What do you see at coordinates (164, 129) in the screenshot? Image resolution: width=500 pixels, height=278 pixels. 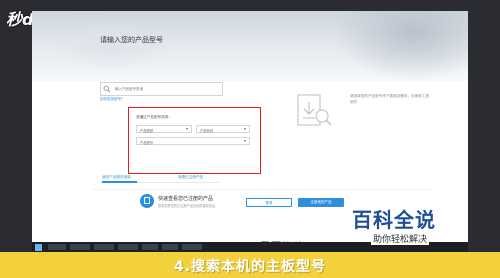 I see `product-type-select: 产品类型` at bounding box center [164, 129].